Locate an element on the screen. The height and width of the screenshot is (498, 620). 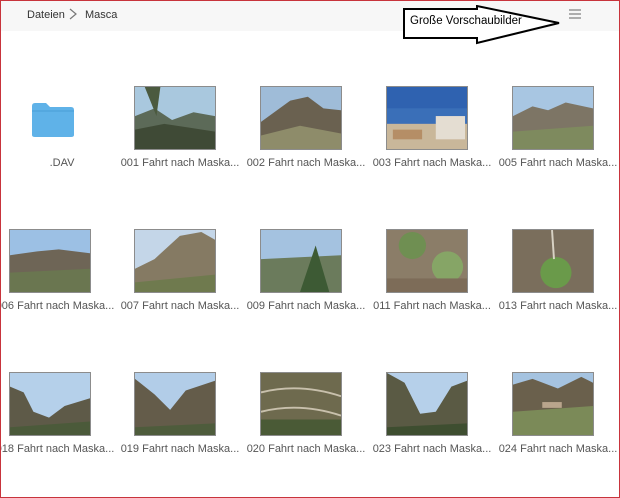
folder-icon is located at coordinates (53, 120).